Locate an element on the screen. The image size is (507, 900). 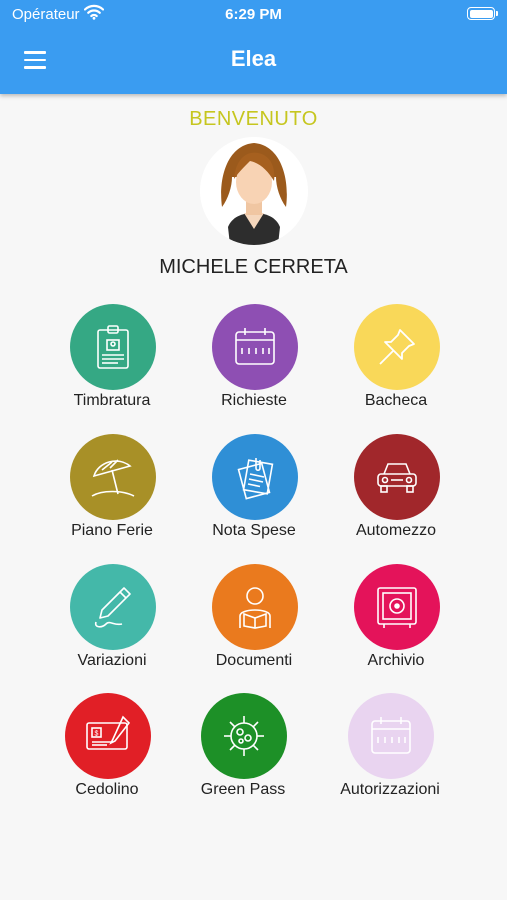
reader-icon is located at coordinates (255, 608).